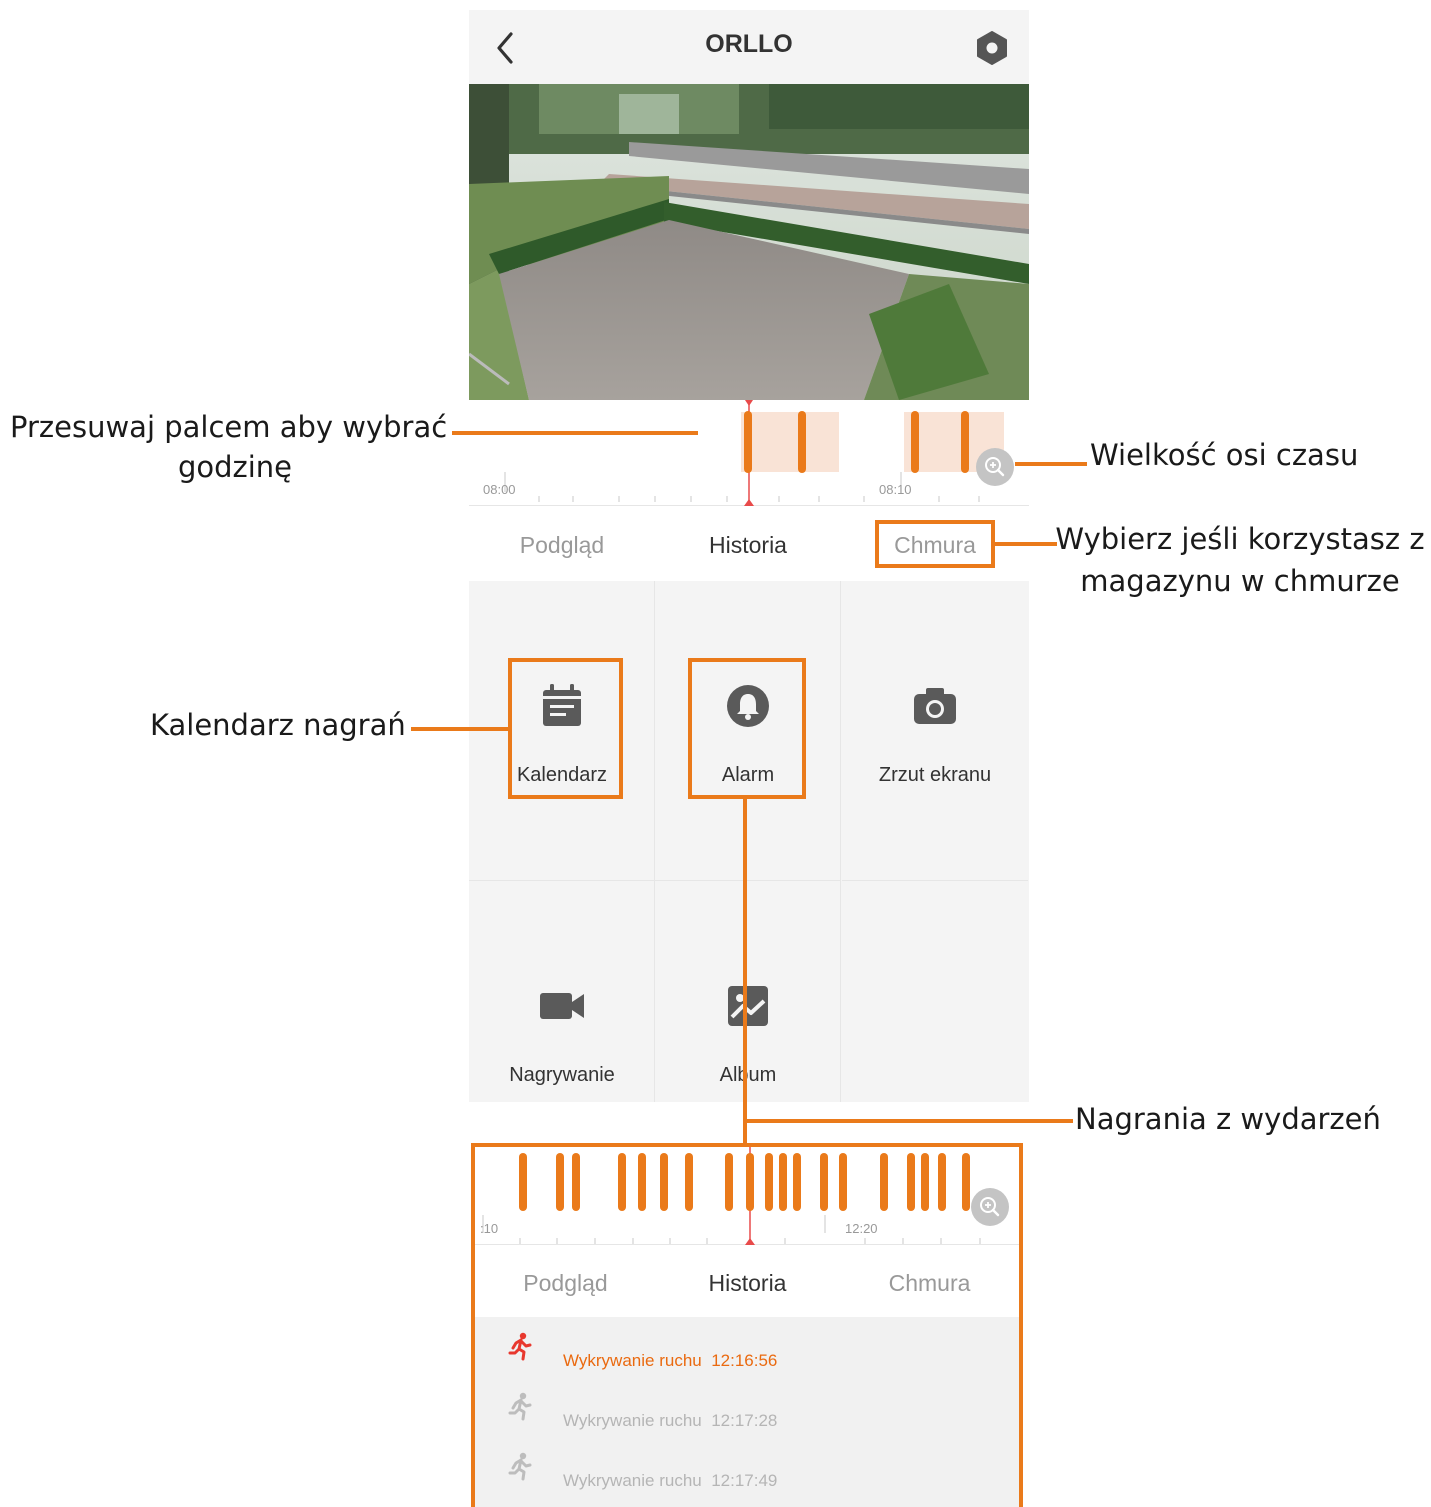  Describe the element at coordinates (1224, 455) in the screenshot. I see `annotation-timeline-size: Wielkość osi czasu` at that location.